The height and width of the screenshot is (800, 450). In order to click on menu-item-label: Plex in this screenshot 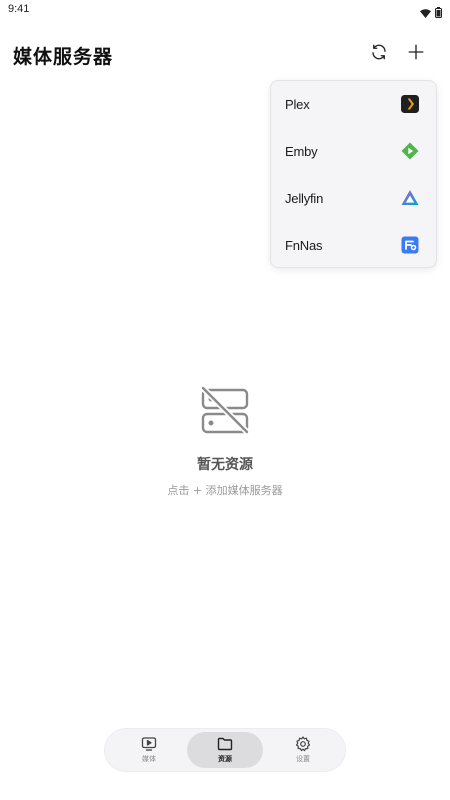, I will do `click(297, 104)`.